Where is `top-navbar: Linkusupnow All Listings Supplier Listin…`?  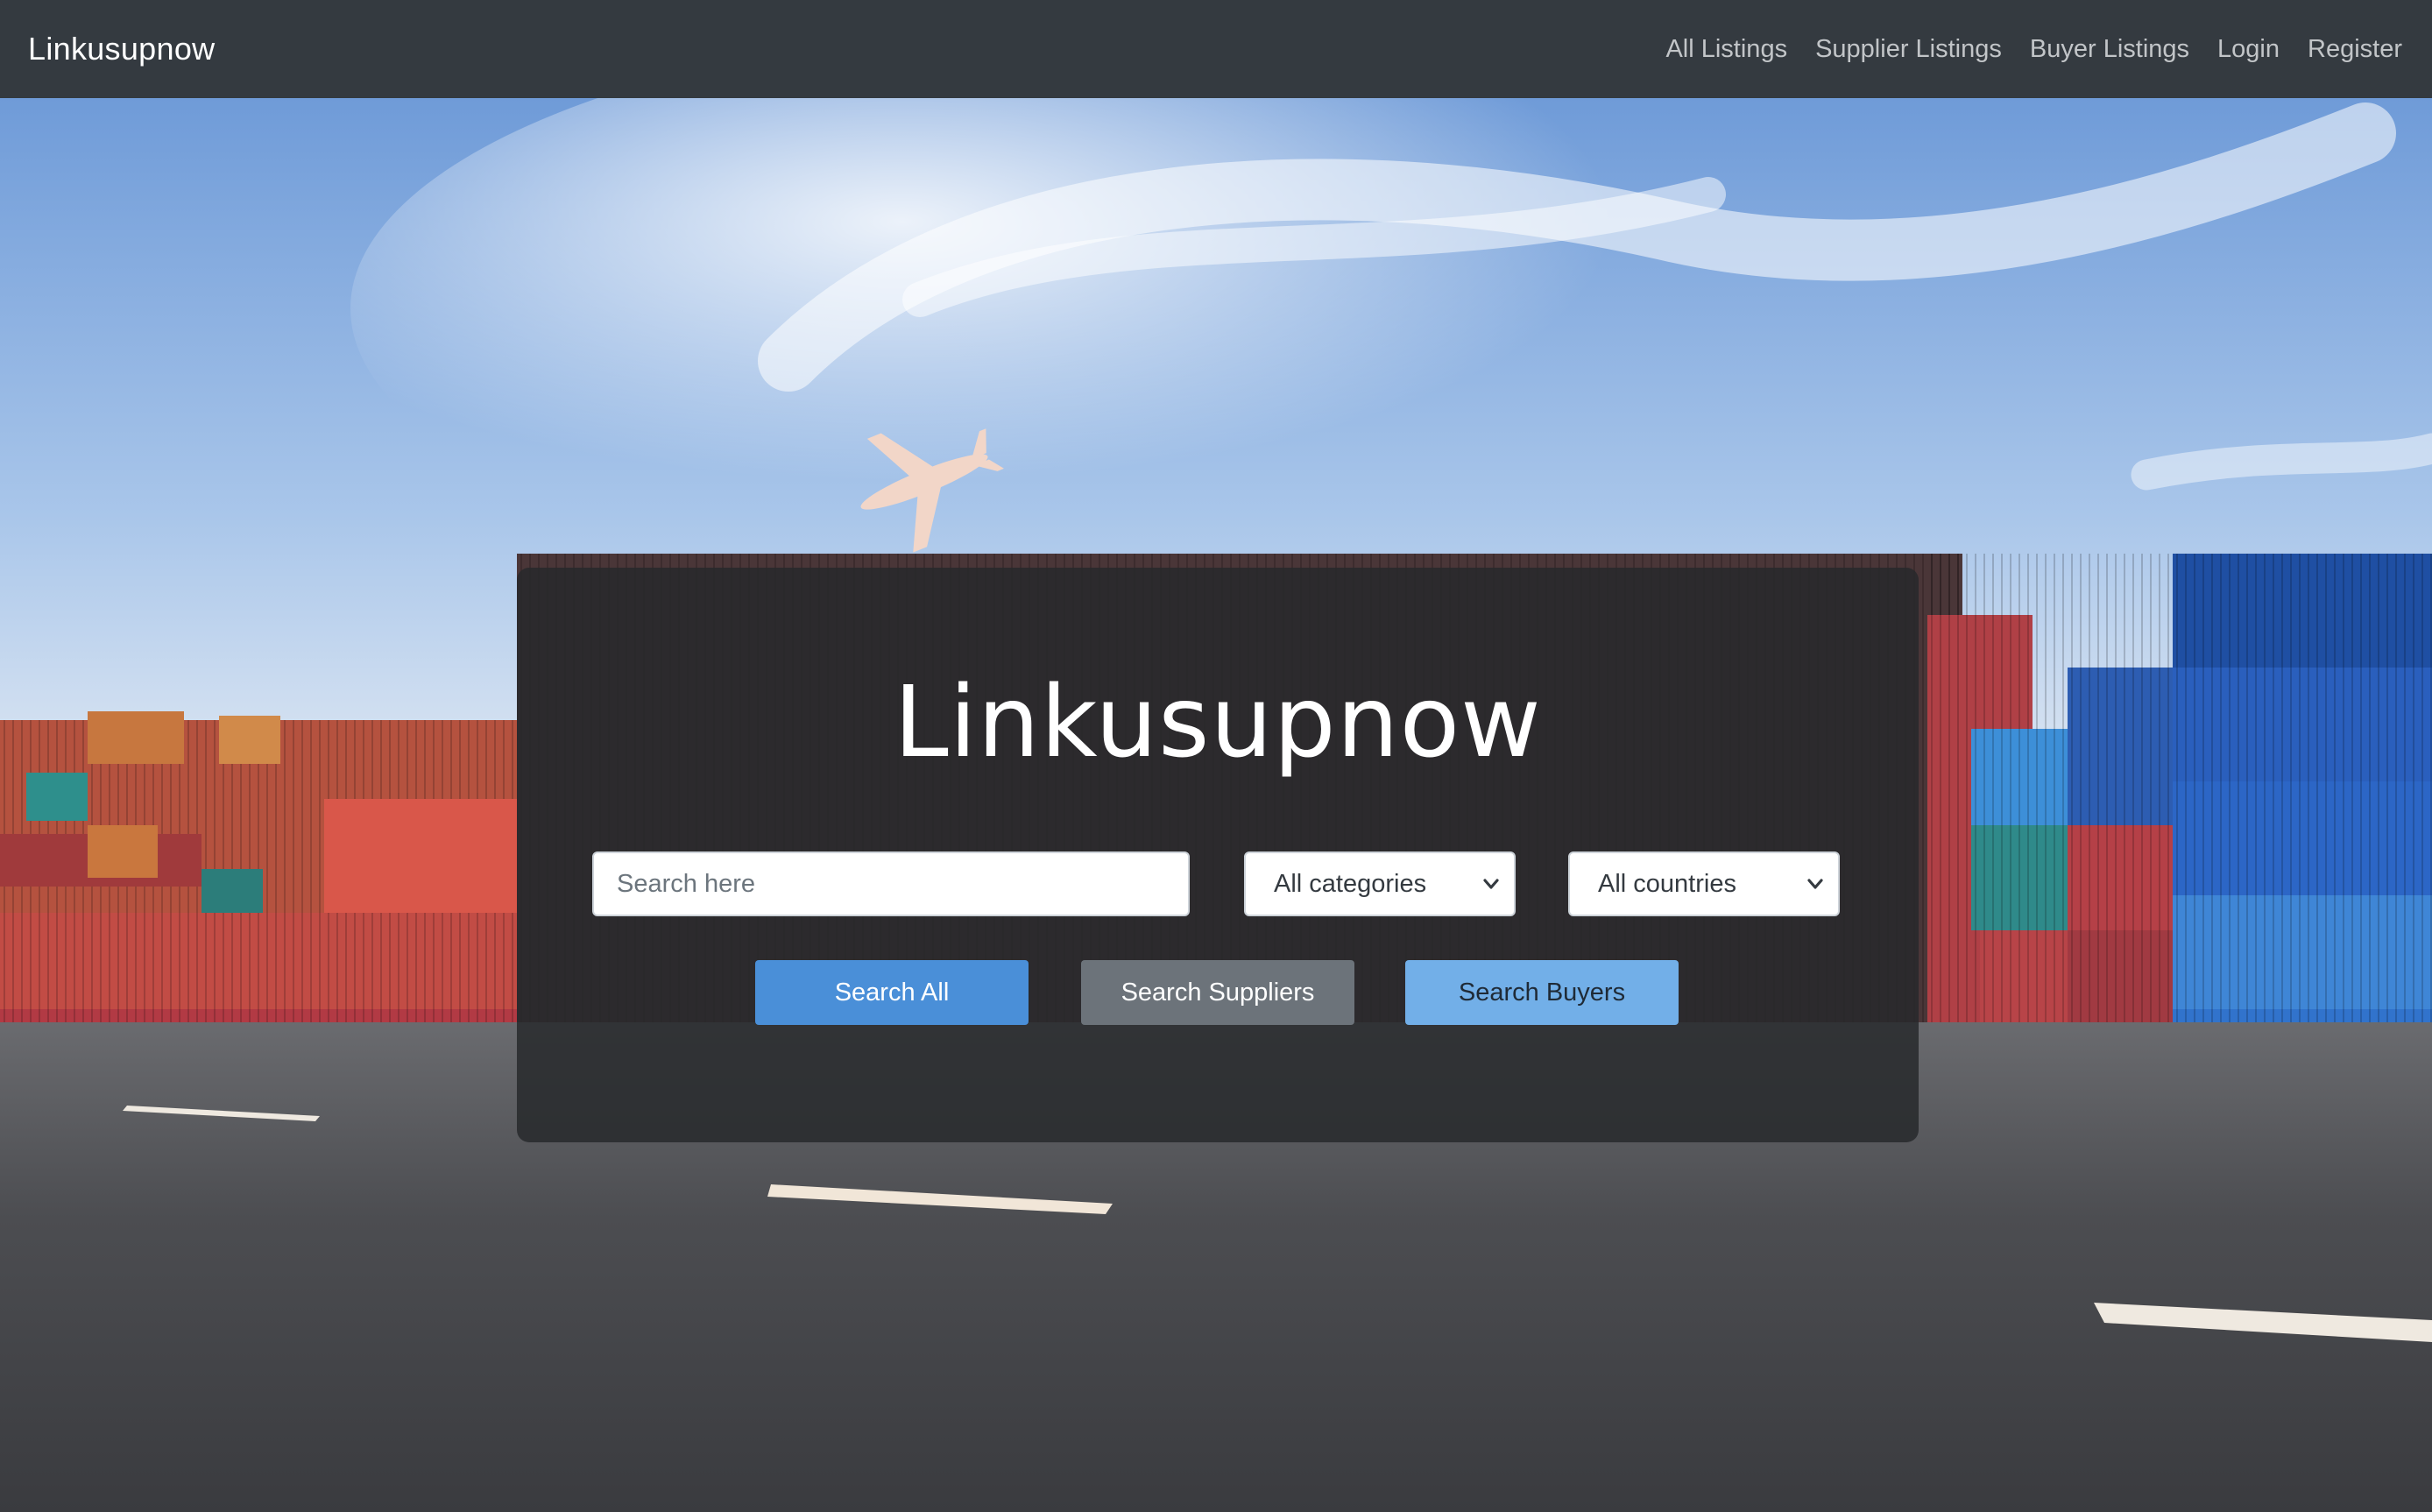
top-navbar: Linkusupnow All Listings Supplier Listin… is located at coordinates (1216, 49).